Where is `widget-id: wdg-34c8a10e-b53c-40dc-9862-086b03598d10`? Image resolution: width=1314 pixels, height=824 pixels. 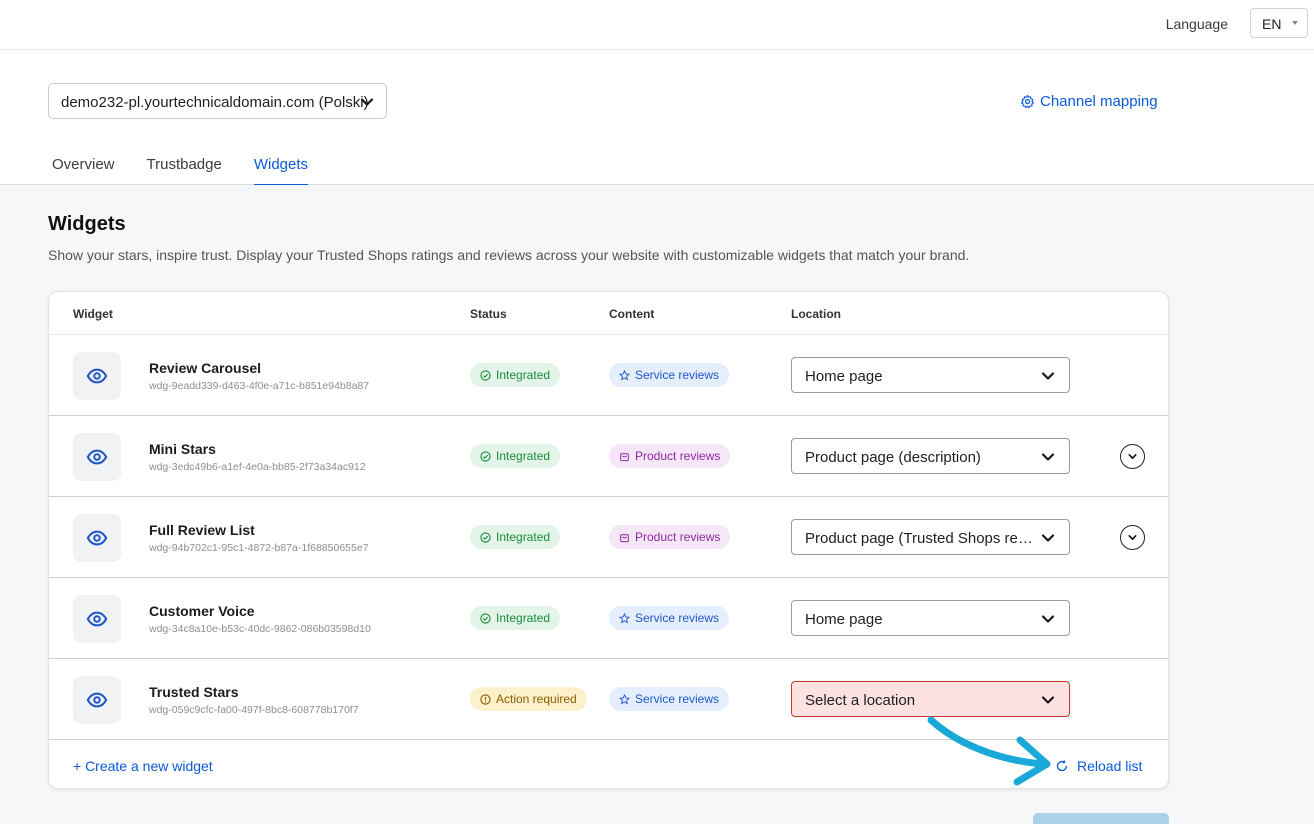 widget-id: wdg-34c8a10e-b53c-40dc-9862-086b03598d10 is located at coordinates (260, 629).